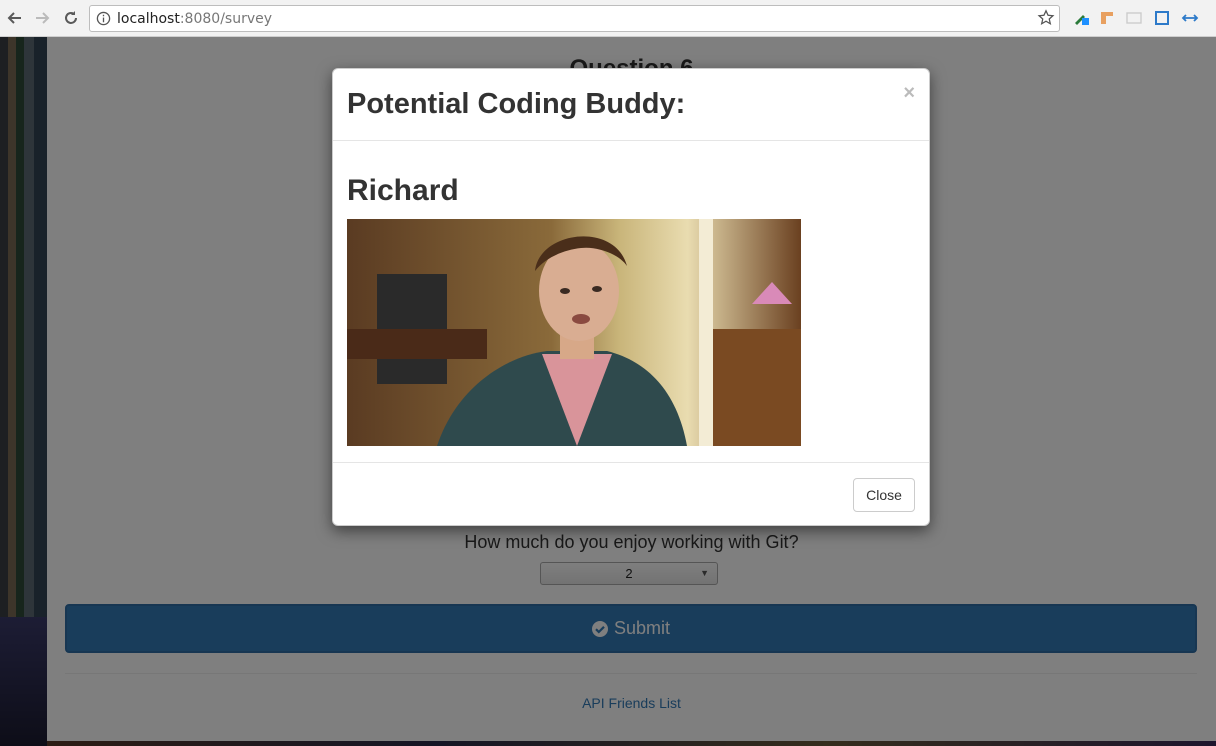  I want to click on star-icon, so click(1046, 18).